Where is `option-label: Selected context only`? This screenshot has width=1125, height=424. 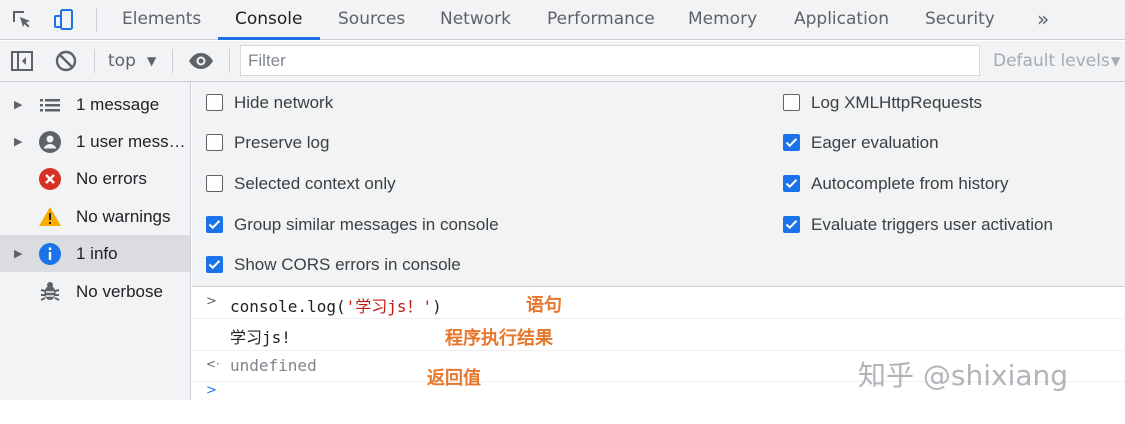
option-label: Selected context only is located at coordinates (315, 183).